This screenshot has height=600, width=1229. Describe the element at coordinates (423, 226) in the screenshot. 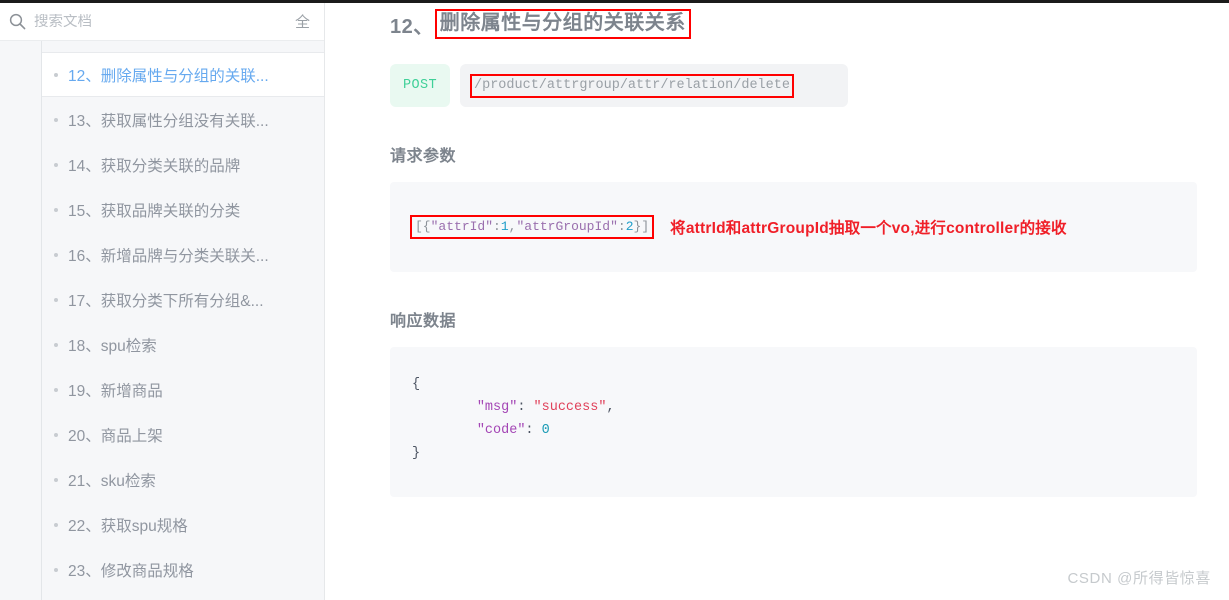

I see `req-prefix: [{` at that location.